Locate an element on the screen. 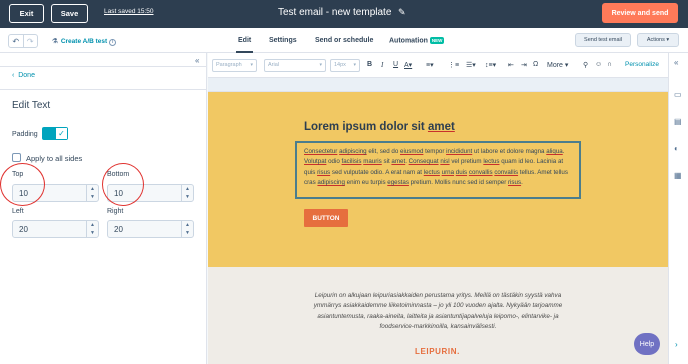 The height and width of the screenshot is (364, 688). chevron-right-icon: › is located at coordinates (676, 344).